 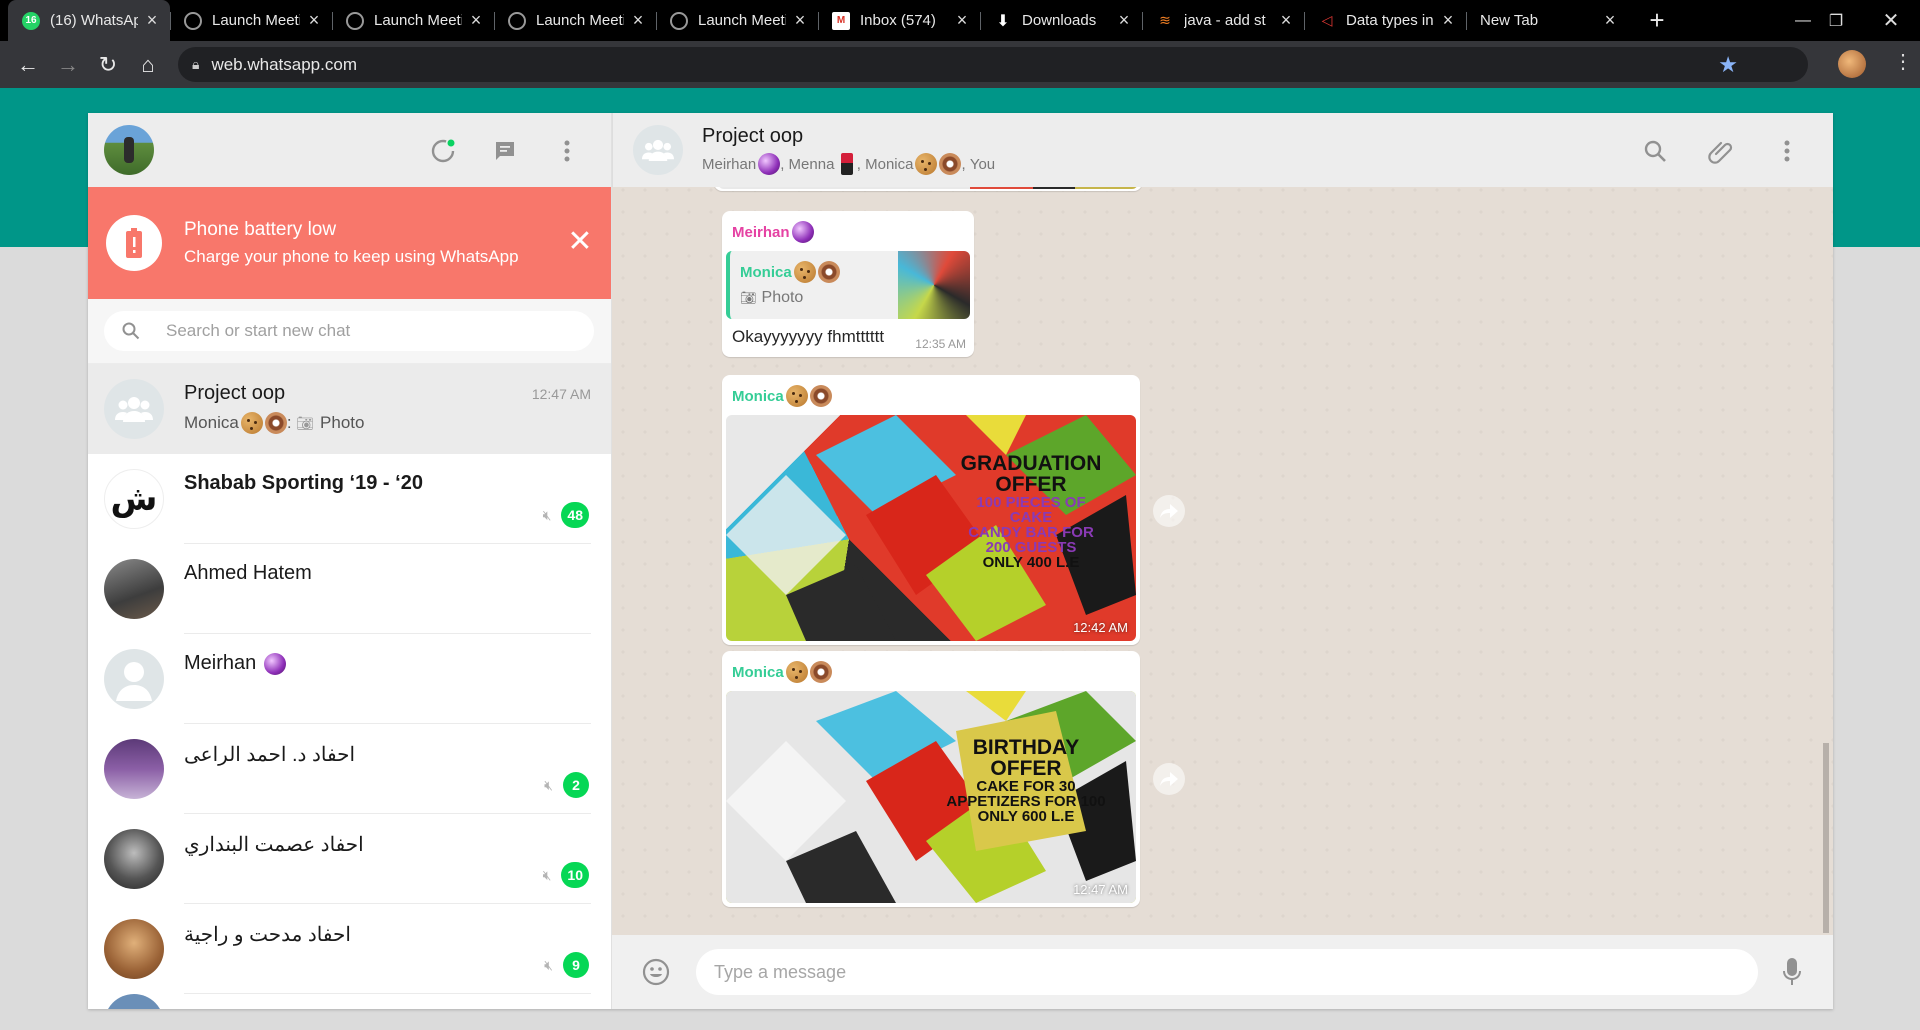 I want to click on chat-avatar: ش, so click(x=134, y=499).